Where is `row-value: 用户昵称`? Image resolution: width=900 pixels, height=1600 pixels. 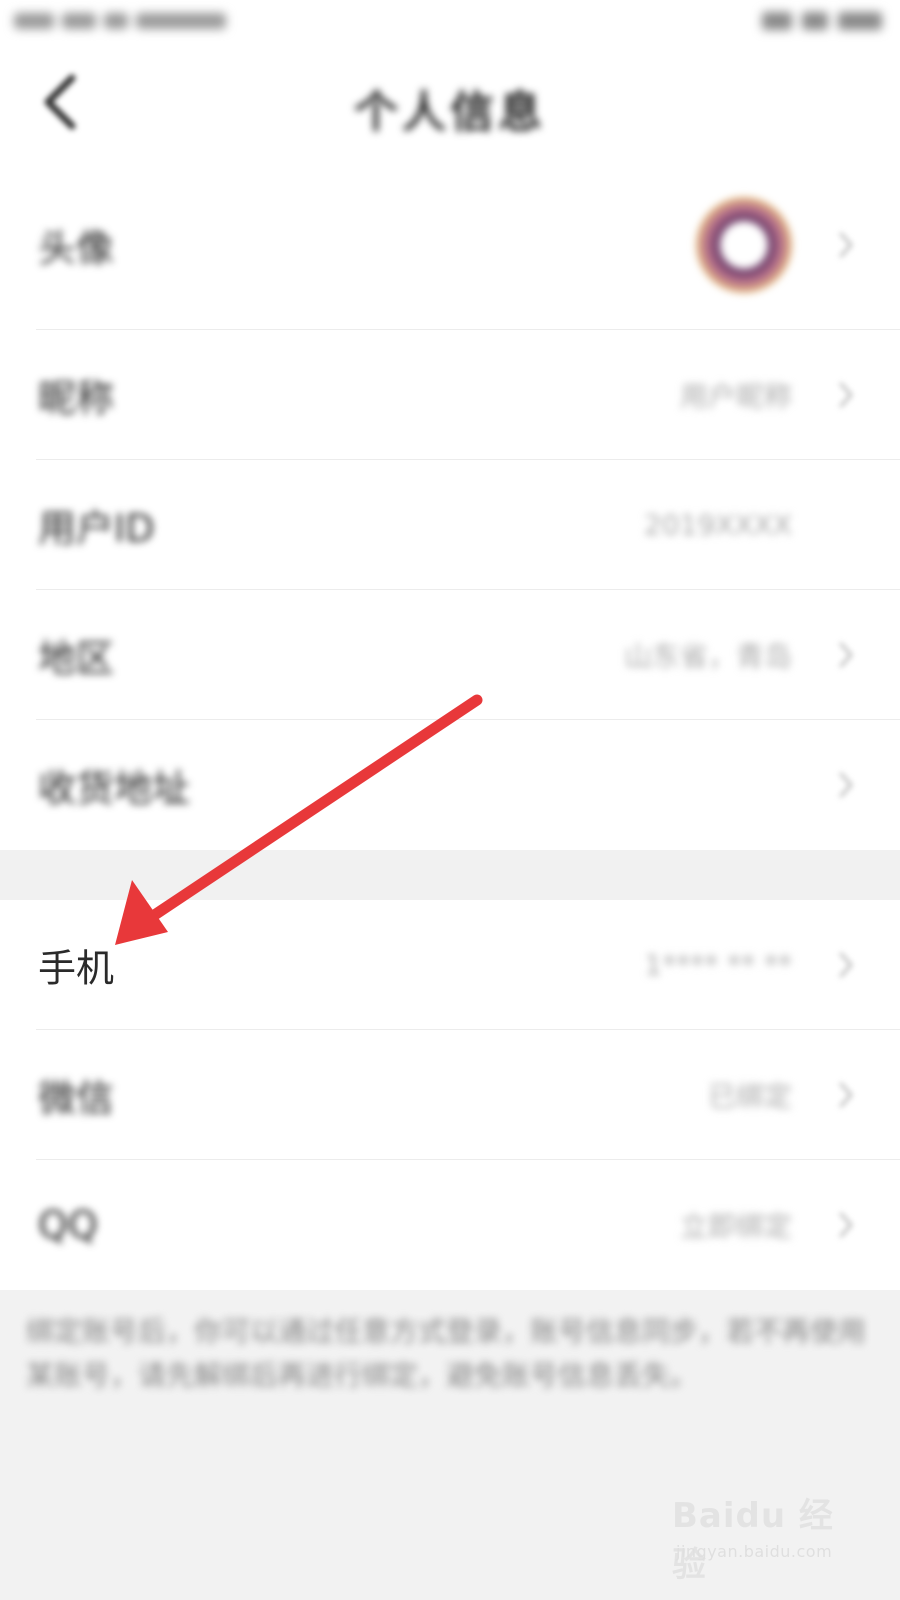
row-value: 用户昵称 is located at coordinates (735, 396).